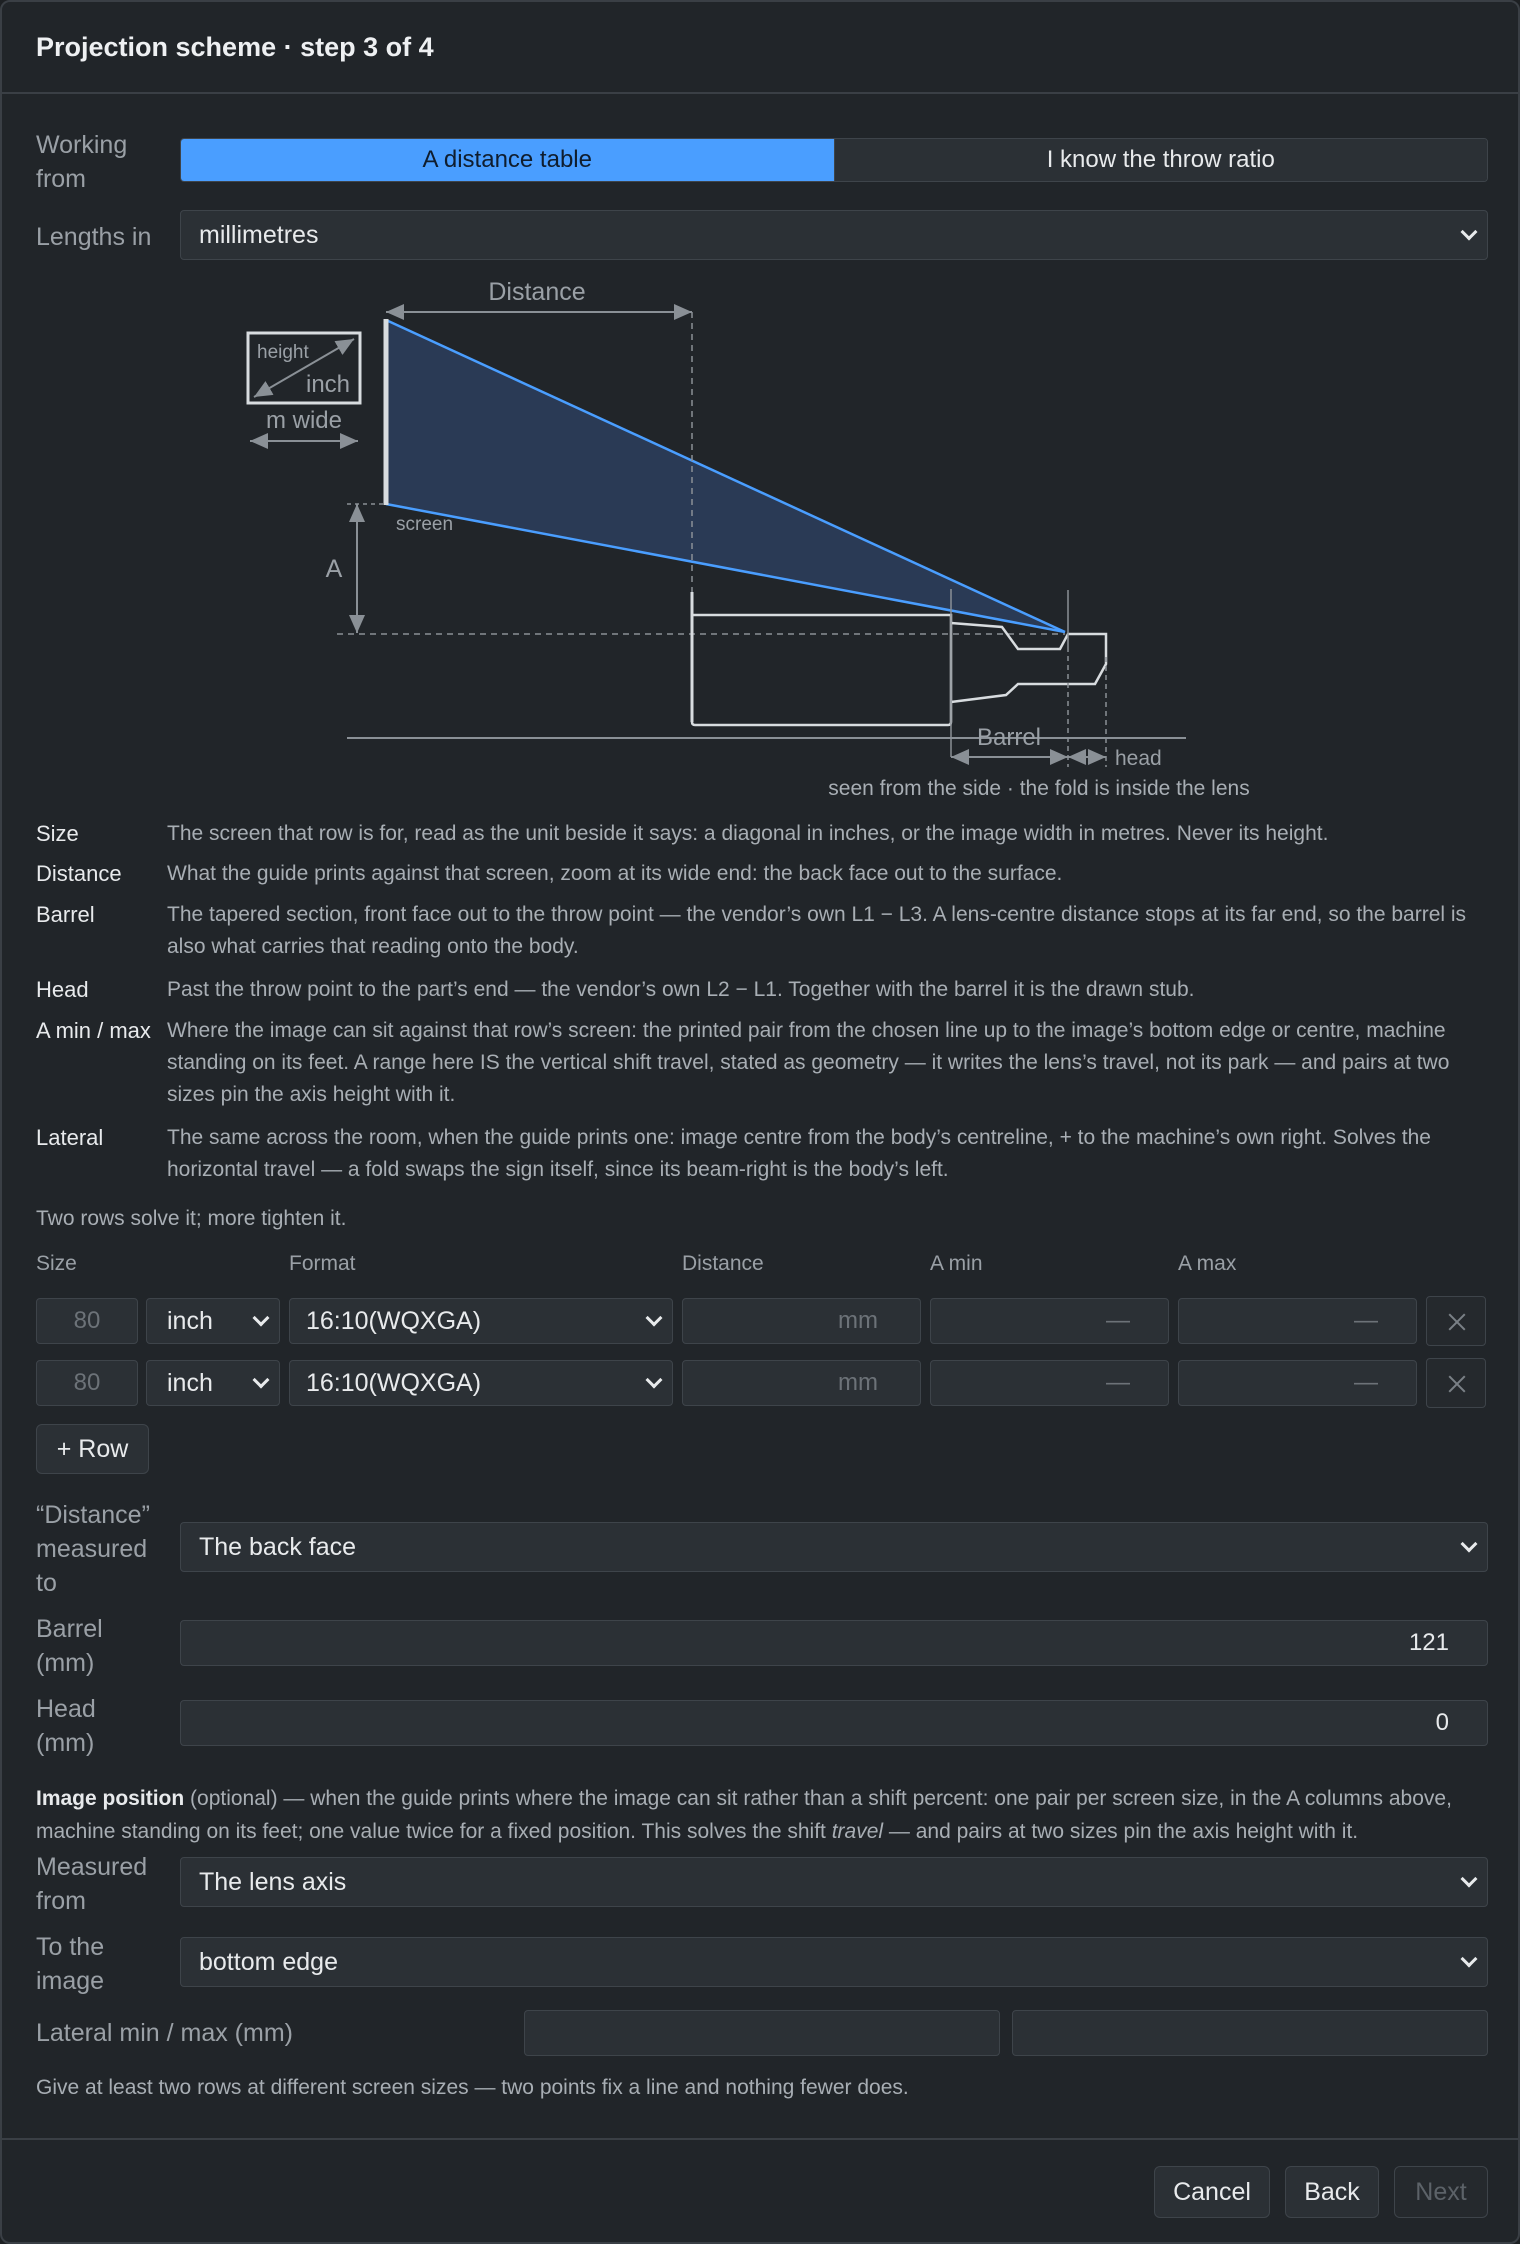  I want to click on barrel-label: Barrel (mm), so click(69, 1646).